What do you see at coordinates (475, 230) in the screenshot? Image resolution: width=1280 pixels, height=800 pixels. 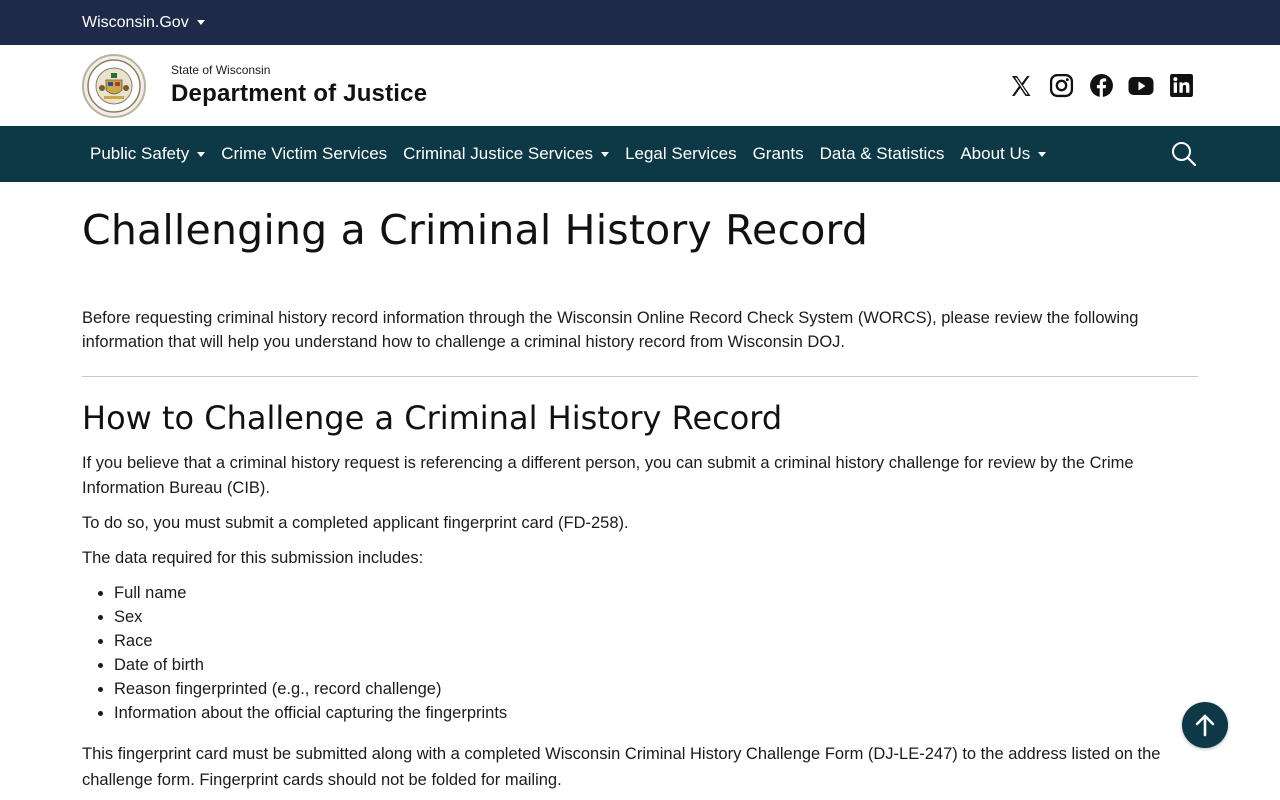 I see `page-title: Challenging a Criminal History Record` at bounding box center [475, 230].